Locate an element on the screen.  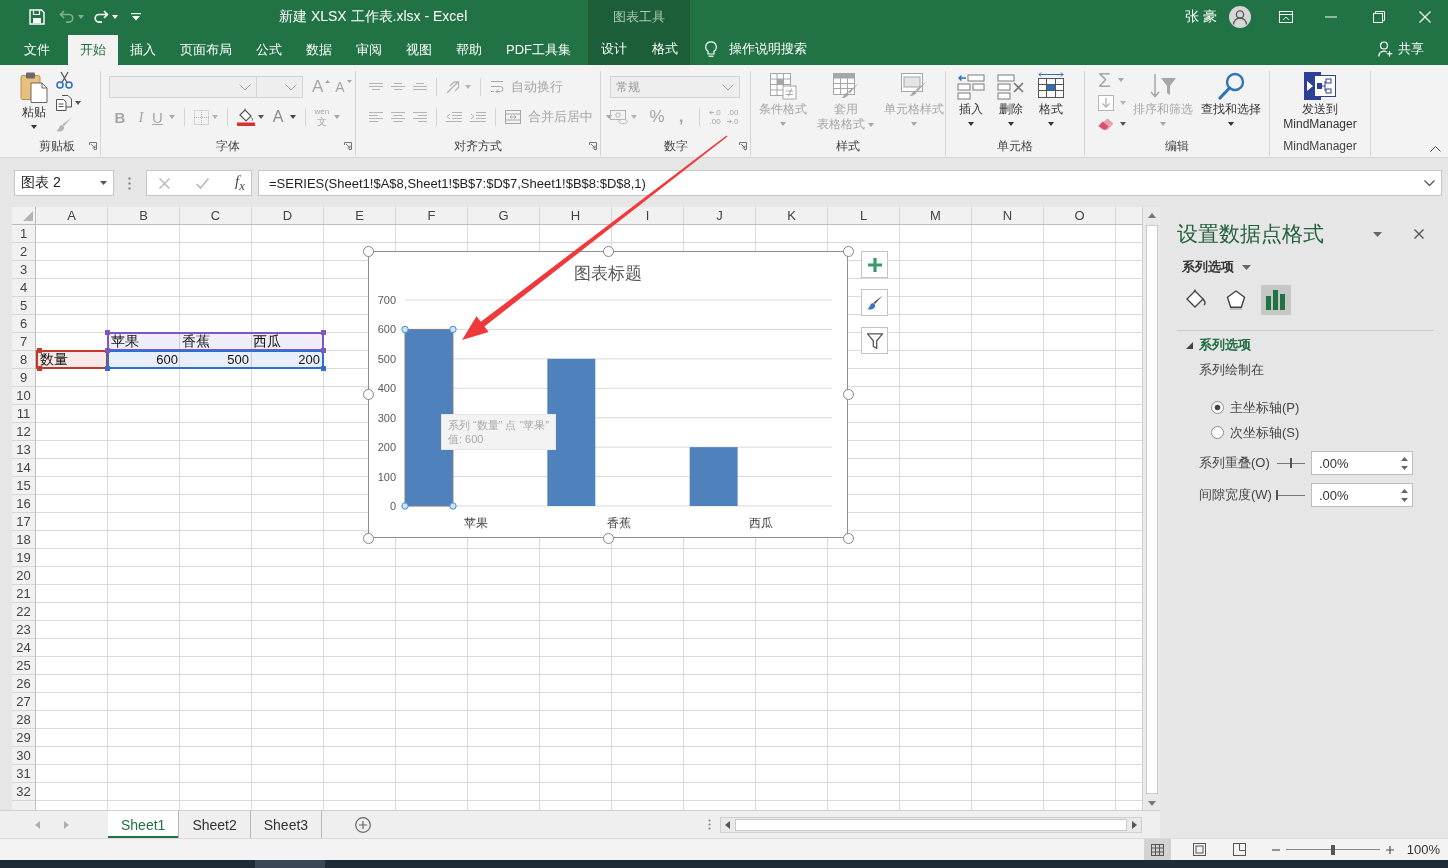
chart-area: 图表标题 0 100 200 300 400 500 600 700 苹果 香蕉 西瓜 系列 “数量” 点 “苹果” 值: 600 is located at coordinates (608, 394).